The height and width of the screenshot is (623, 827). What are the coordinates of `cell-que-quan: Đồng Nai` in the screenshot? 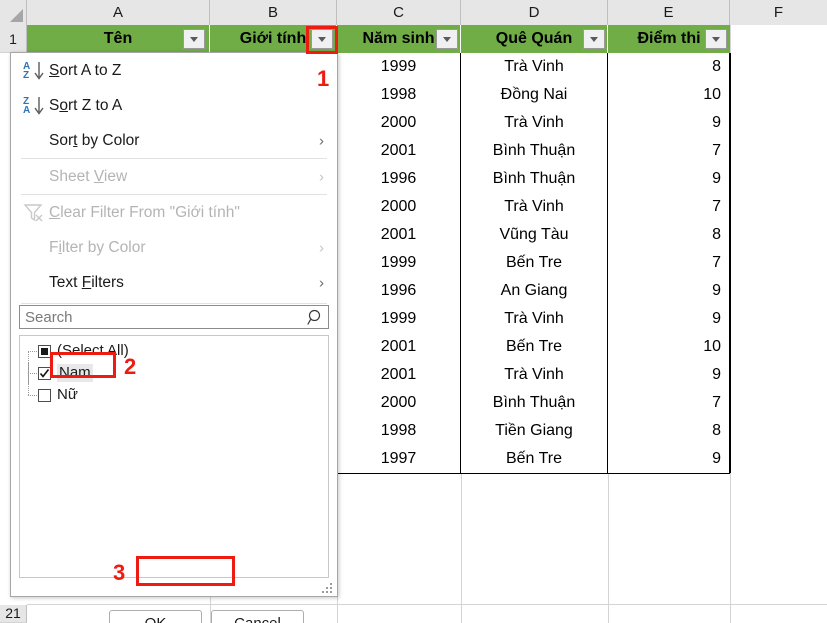 It's located at (534, 95).